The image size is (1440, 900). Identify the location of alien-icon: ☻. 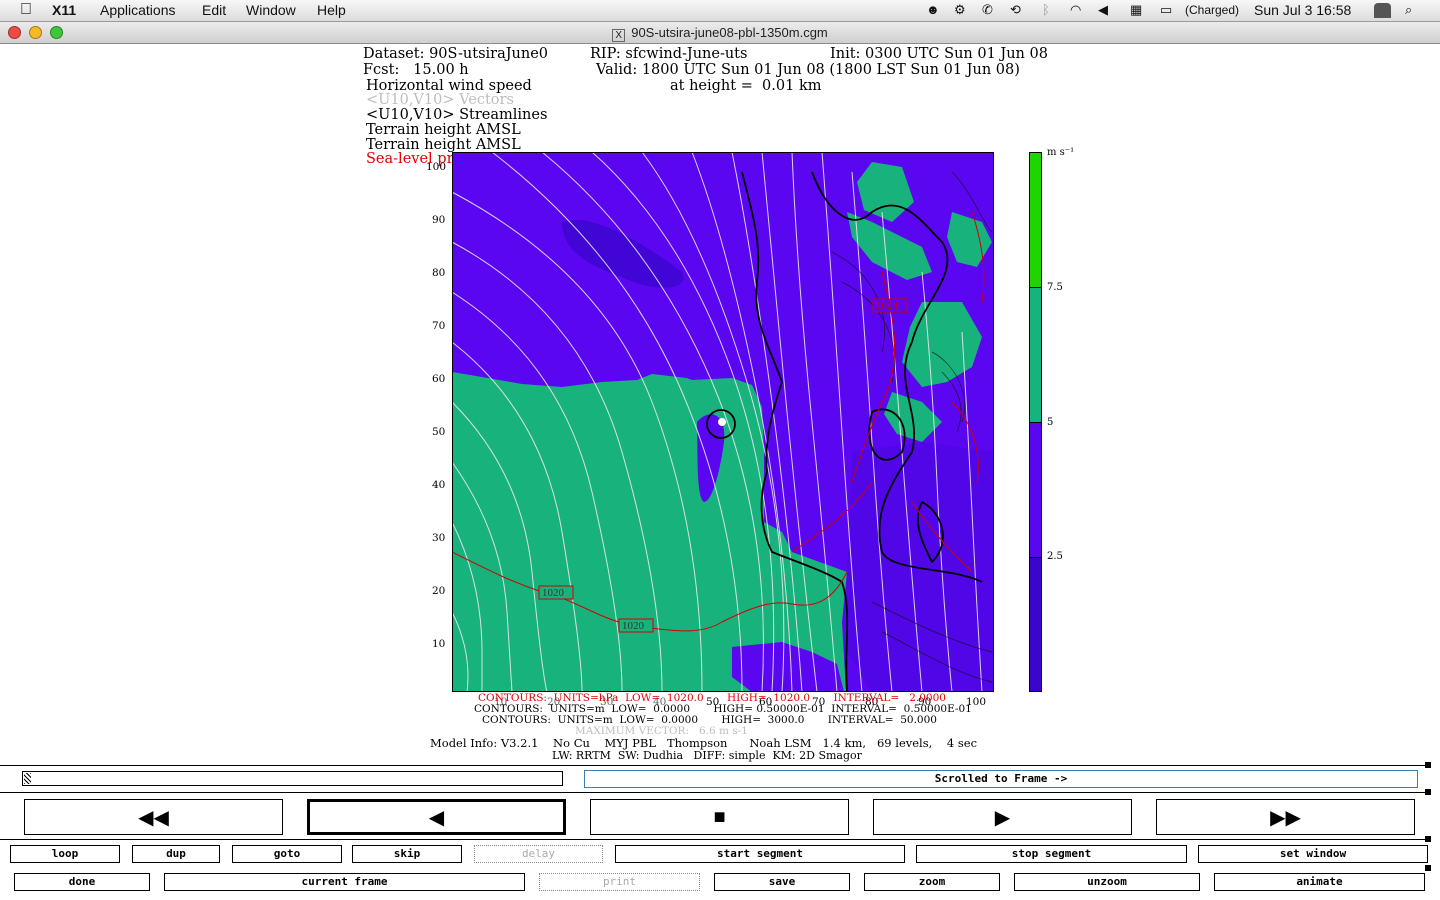
(933, 9).